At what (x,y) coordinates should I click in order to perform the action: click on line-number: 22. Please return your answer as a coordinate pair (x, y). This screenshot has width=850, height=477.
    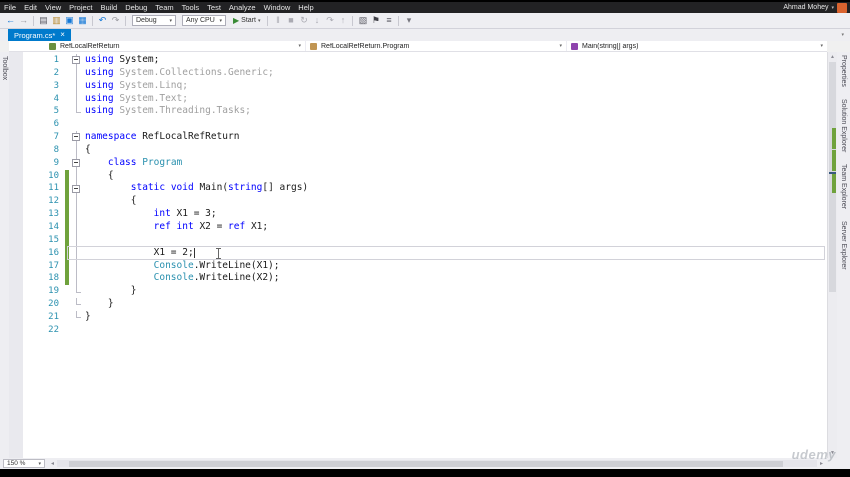
    Looking at the image, I should click on (44, 330).